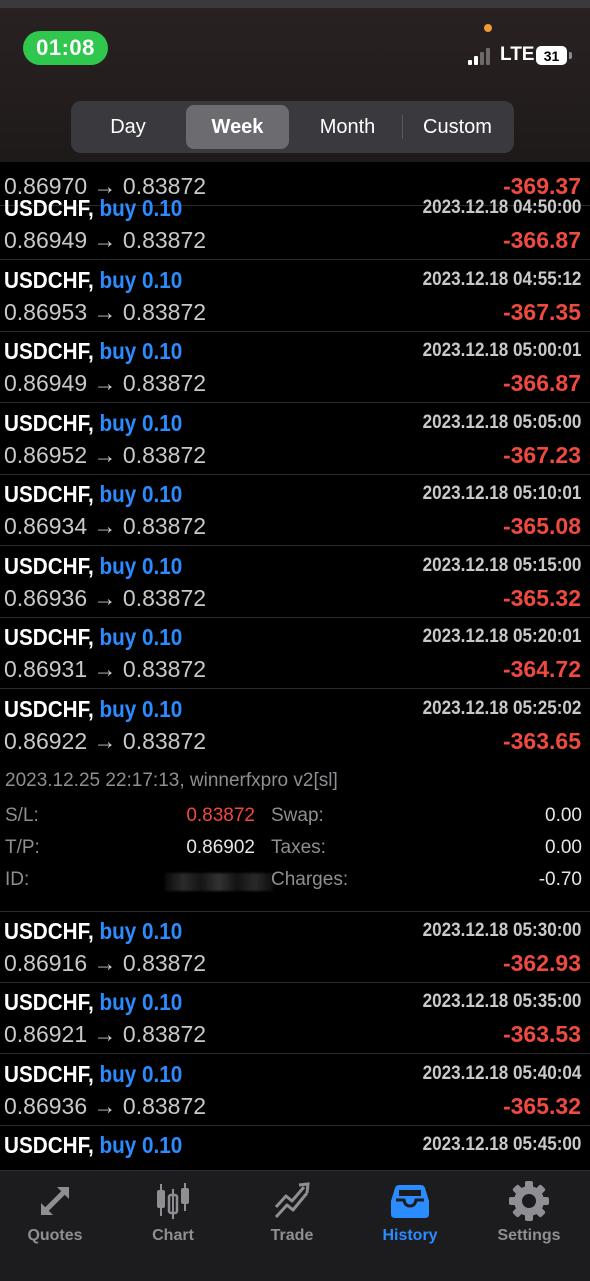 Image resolution: width=590 pixels, height=1281 pixels. What do you see at coordinates (105, 1034) in the screenshot?
I see `trade-prices: 0.86921 → 0.83872` at bounding box center [105, 1034].